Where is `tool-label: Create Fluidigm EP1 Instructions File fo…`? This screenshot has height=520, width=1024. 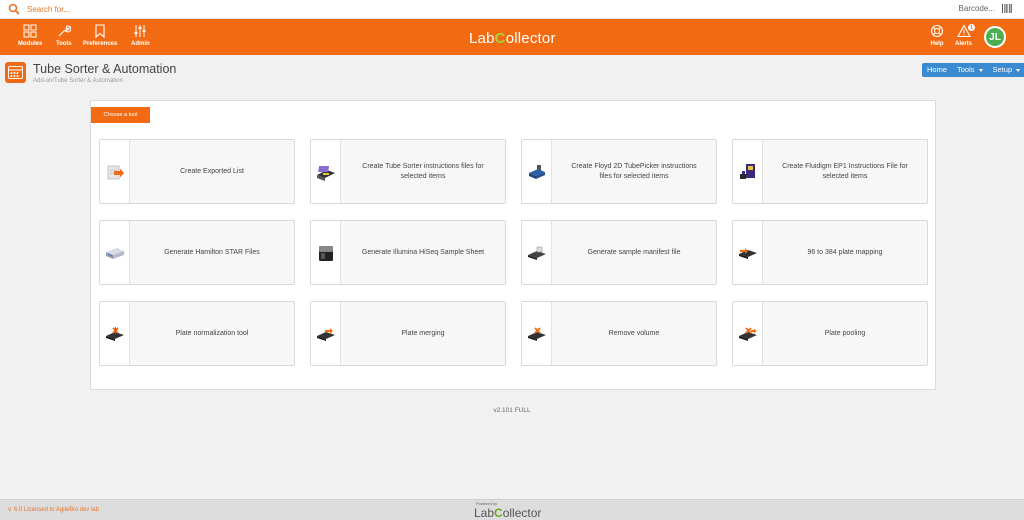
tool-label: Create Fluidigm EP1 Instructions File fo… is located at coordinates (845, 171).